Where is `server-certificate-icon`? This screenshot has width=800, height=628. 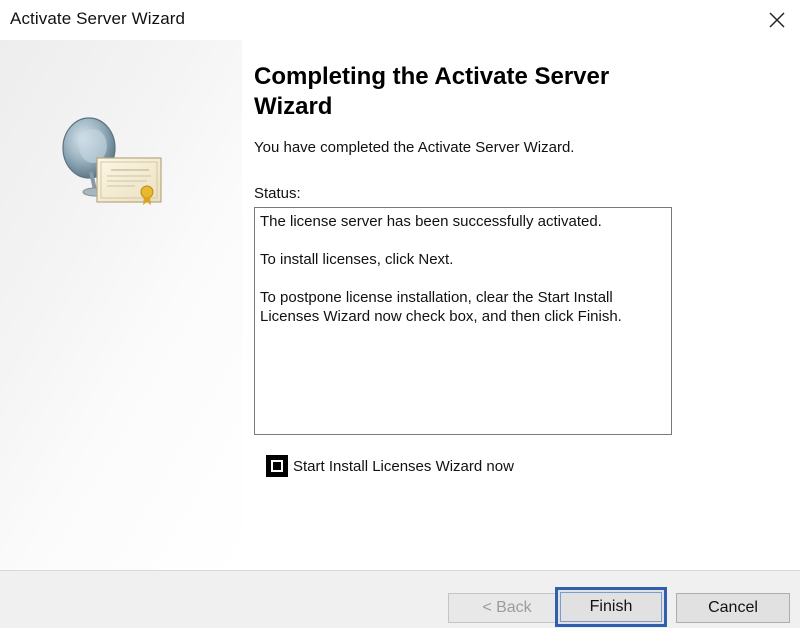 server-certificate-icon is located at coordinates (112, 165).